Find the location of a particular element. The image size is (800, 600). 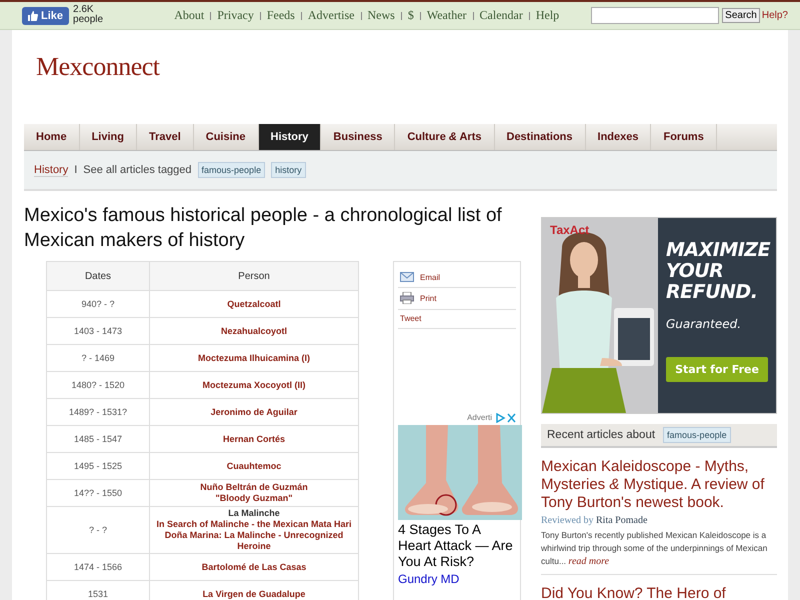

table-cell: 14?? - 1550 is located at coordinates (98, 493).